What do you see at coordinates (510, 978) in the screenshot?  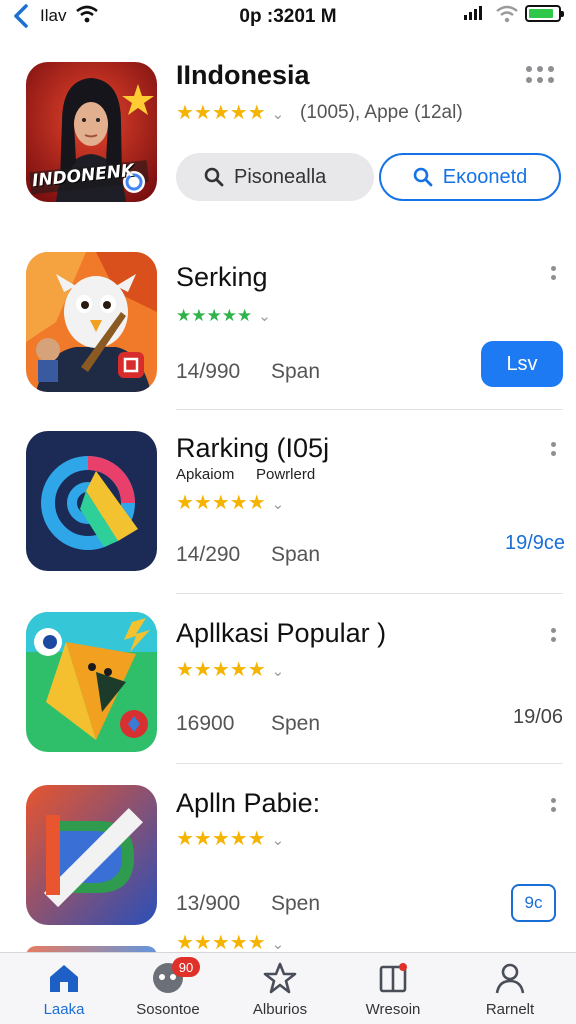 I see `person-icon` at bounding box center [510, 978].